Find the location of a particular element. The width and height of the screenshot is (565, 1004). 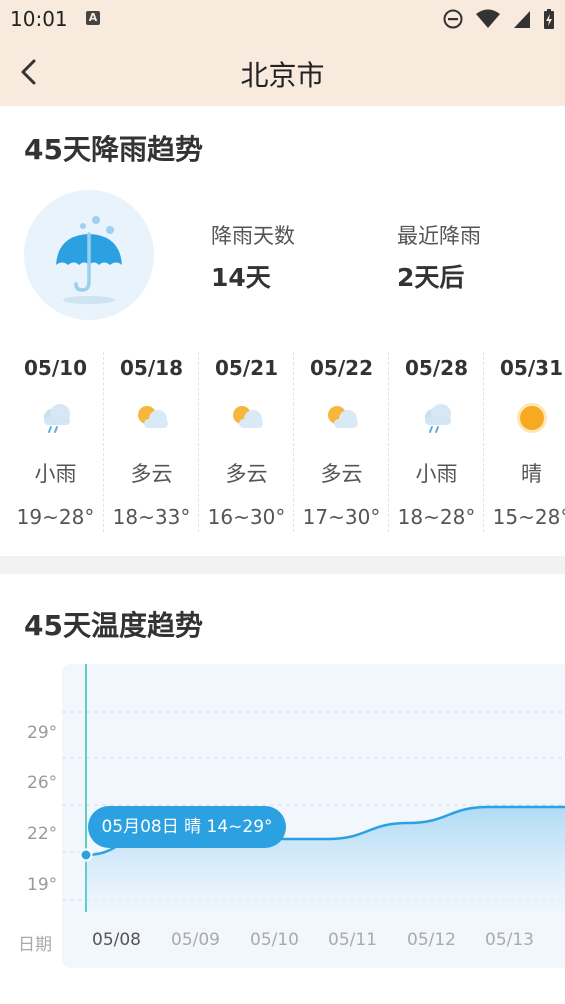

chart-tooltip: 05月08日 晴 14~29° is located at coordinates (187, 827).